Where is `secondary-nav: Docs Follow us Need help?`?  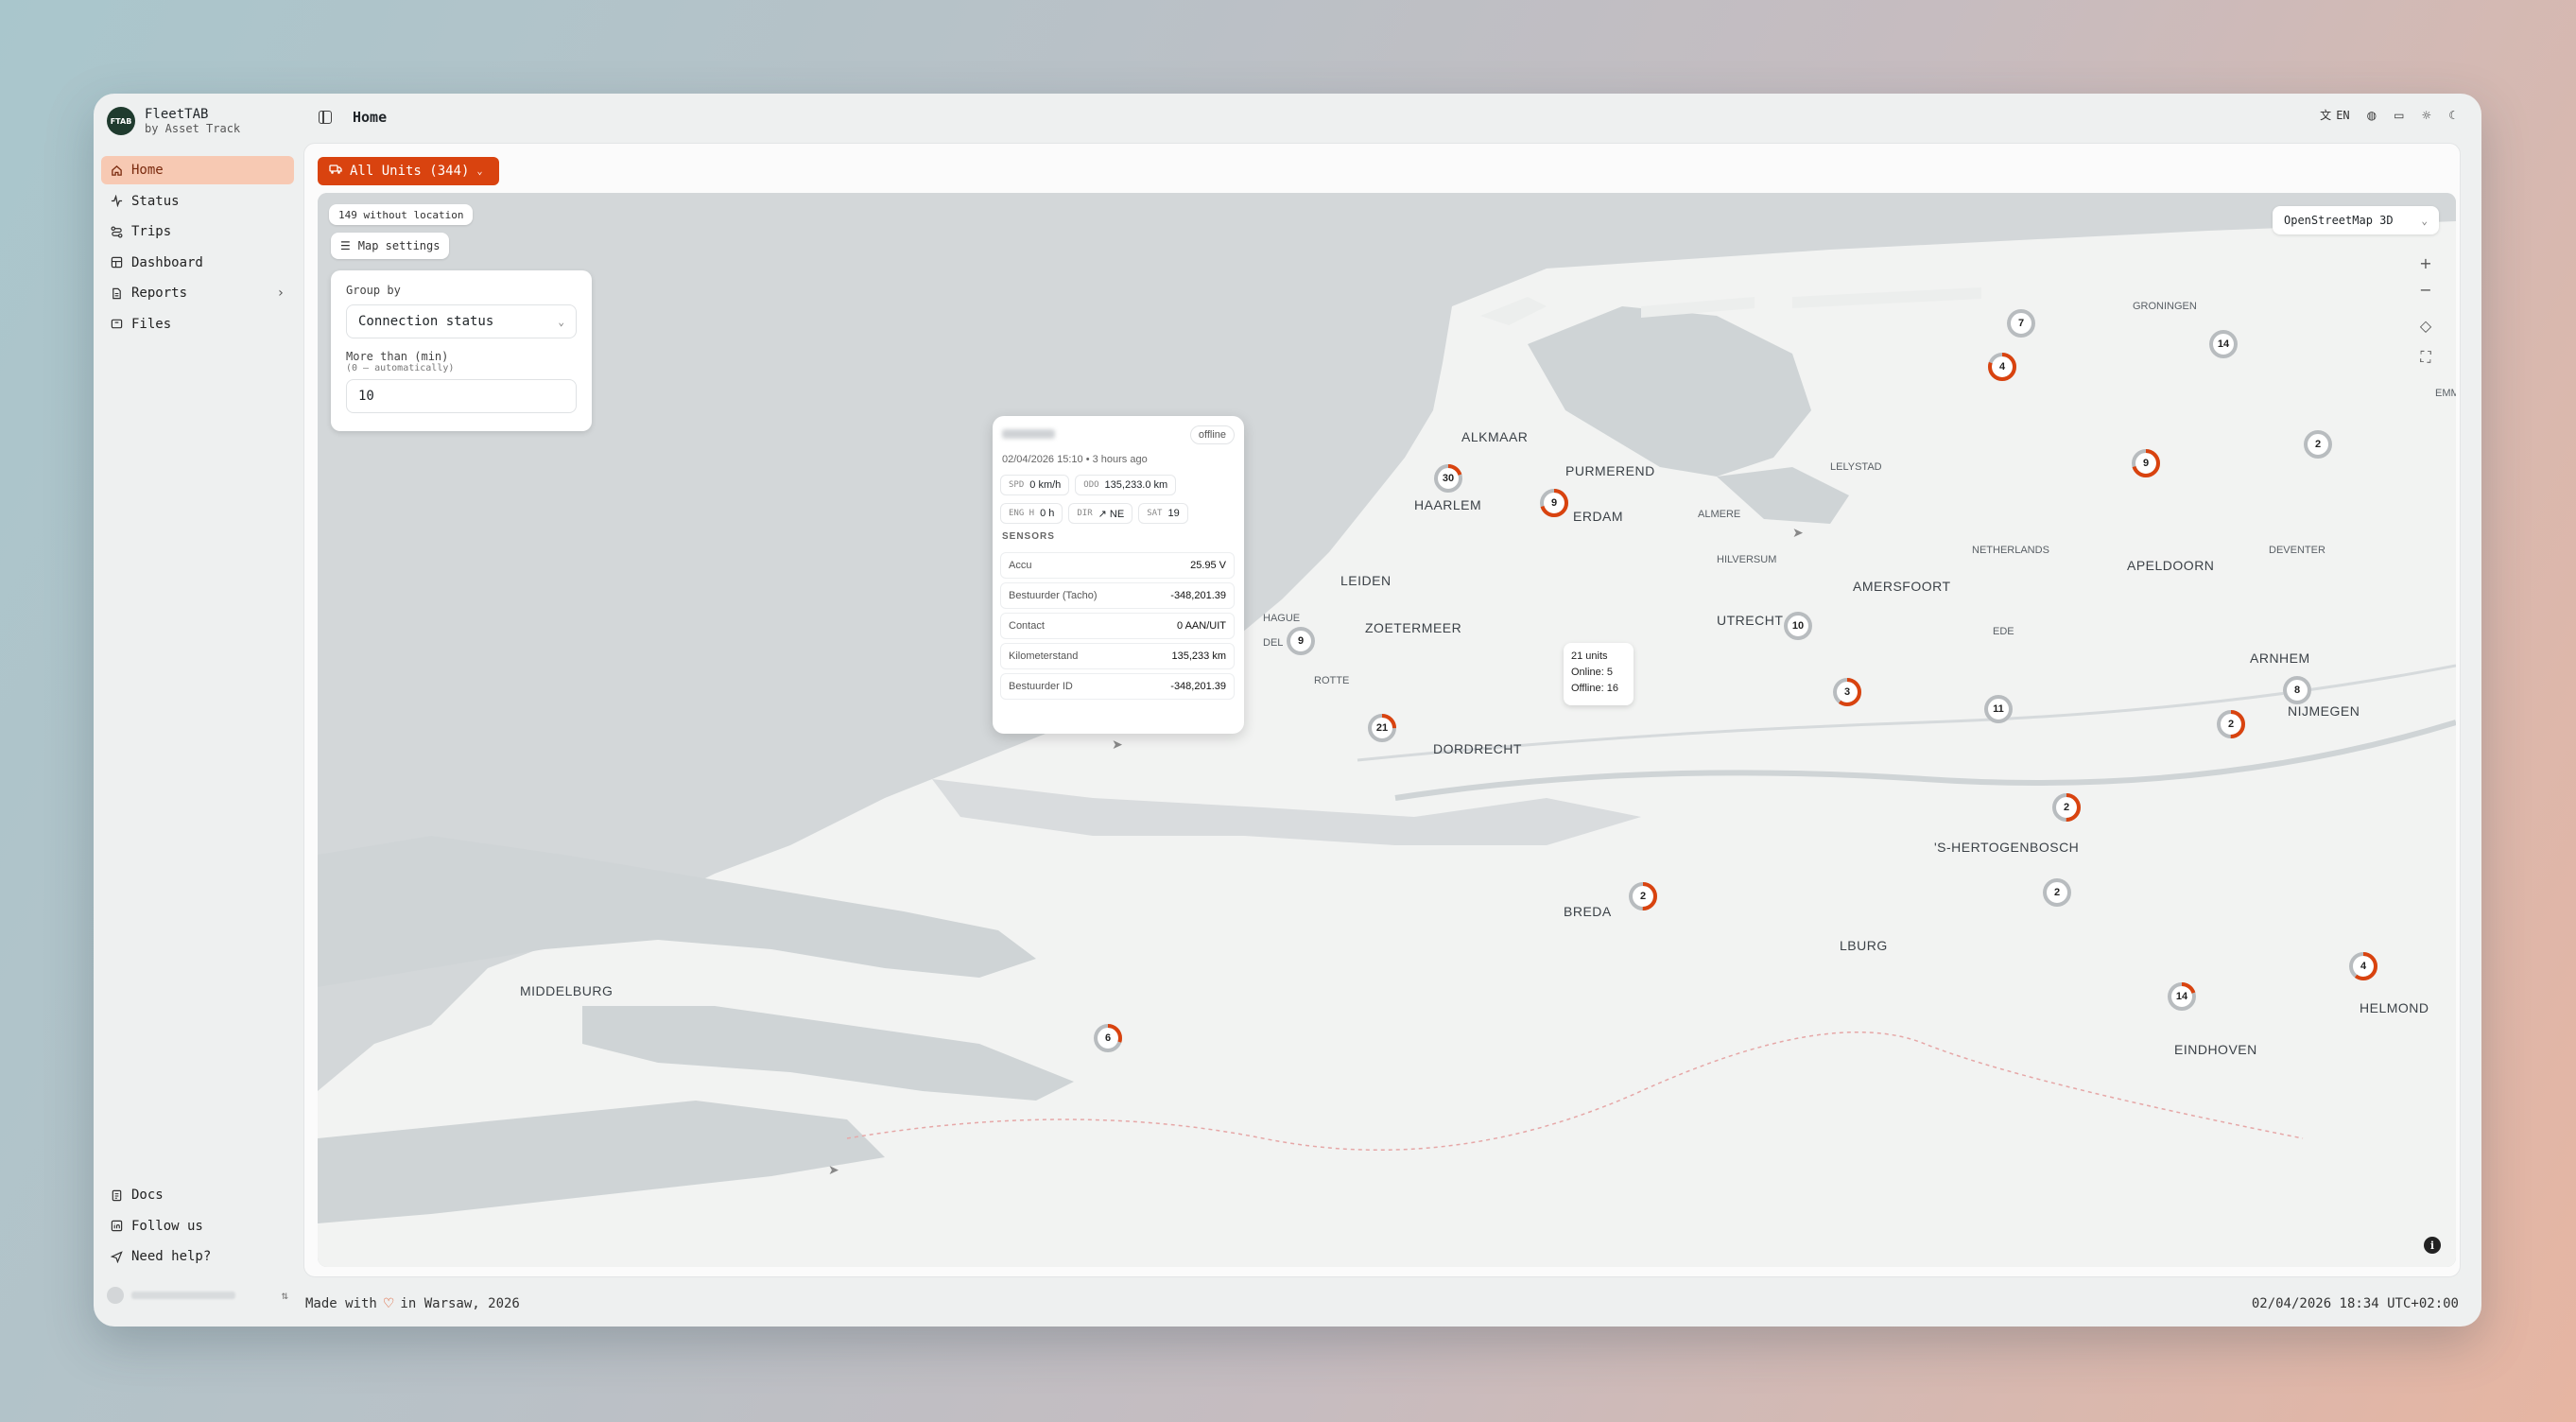
secondary-nav: Docs Follow us Need help? is located at coordinates (197, 1227).